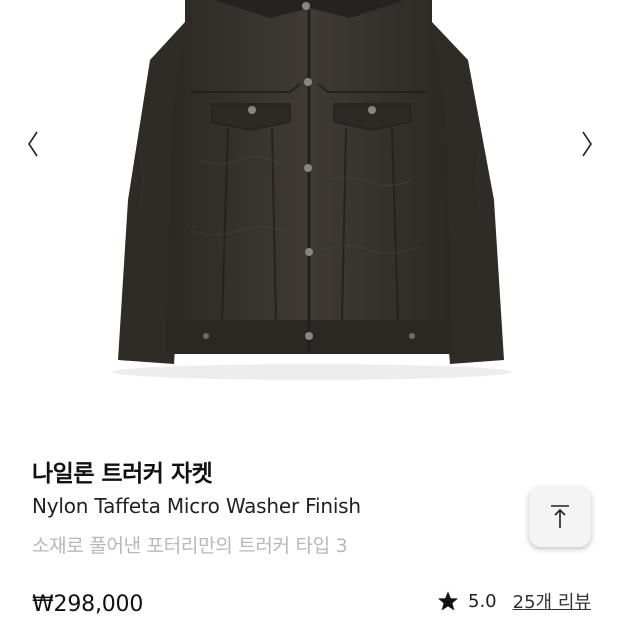 The width and height of the screenshot is (620, 620). What do you see at coordinates (448, 601) in the screenshot?
I see `star-icon` at bounding box center [448, 601].